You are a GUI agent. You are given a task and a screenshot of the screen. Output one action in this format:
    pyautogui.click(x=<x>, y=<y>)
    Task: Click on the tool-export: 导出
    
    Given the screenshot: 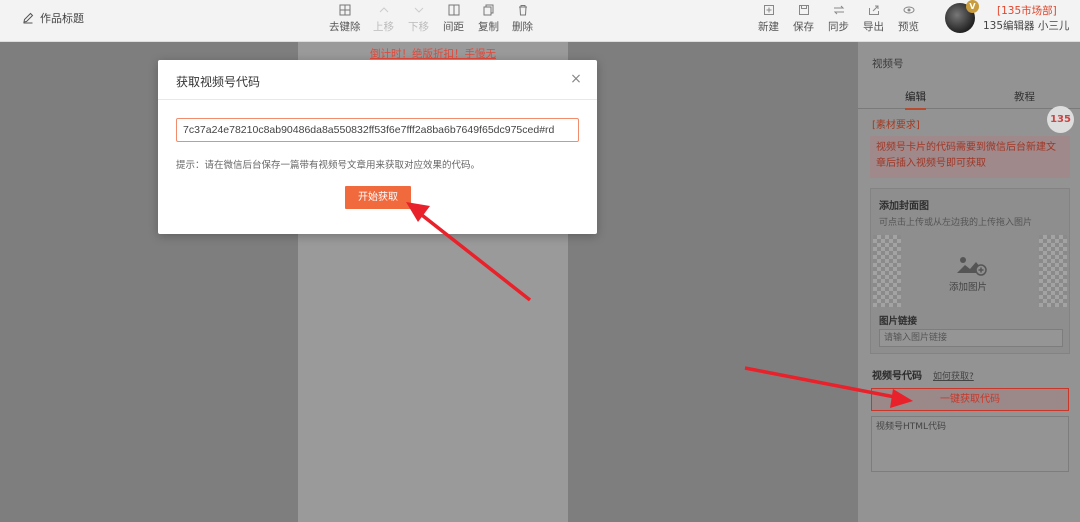 What is the action you would take?
    pyautogui.click(x=873, y=19)
    